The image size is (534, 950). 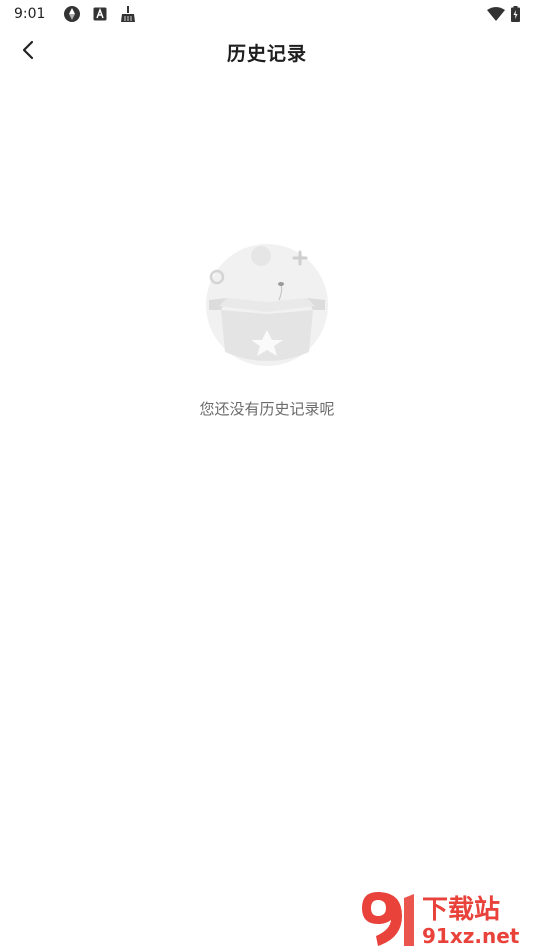 I want to click on watermark-line2: 91xz.net, so click(x=471, y=936).